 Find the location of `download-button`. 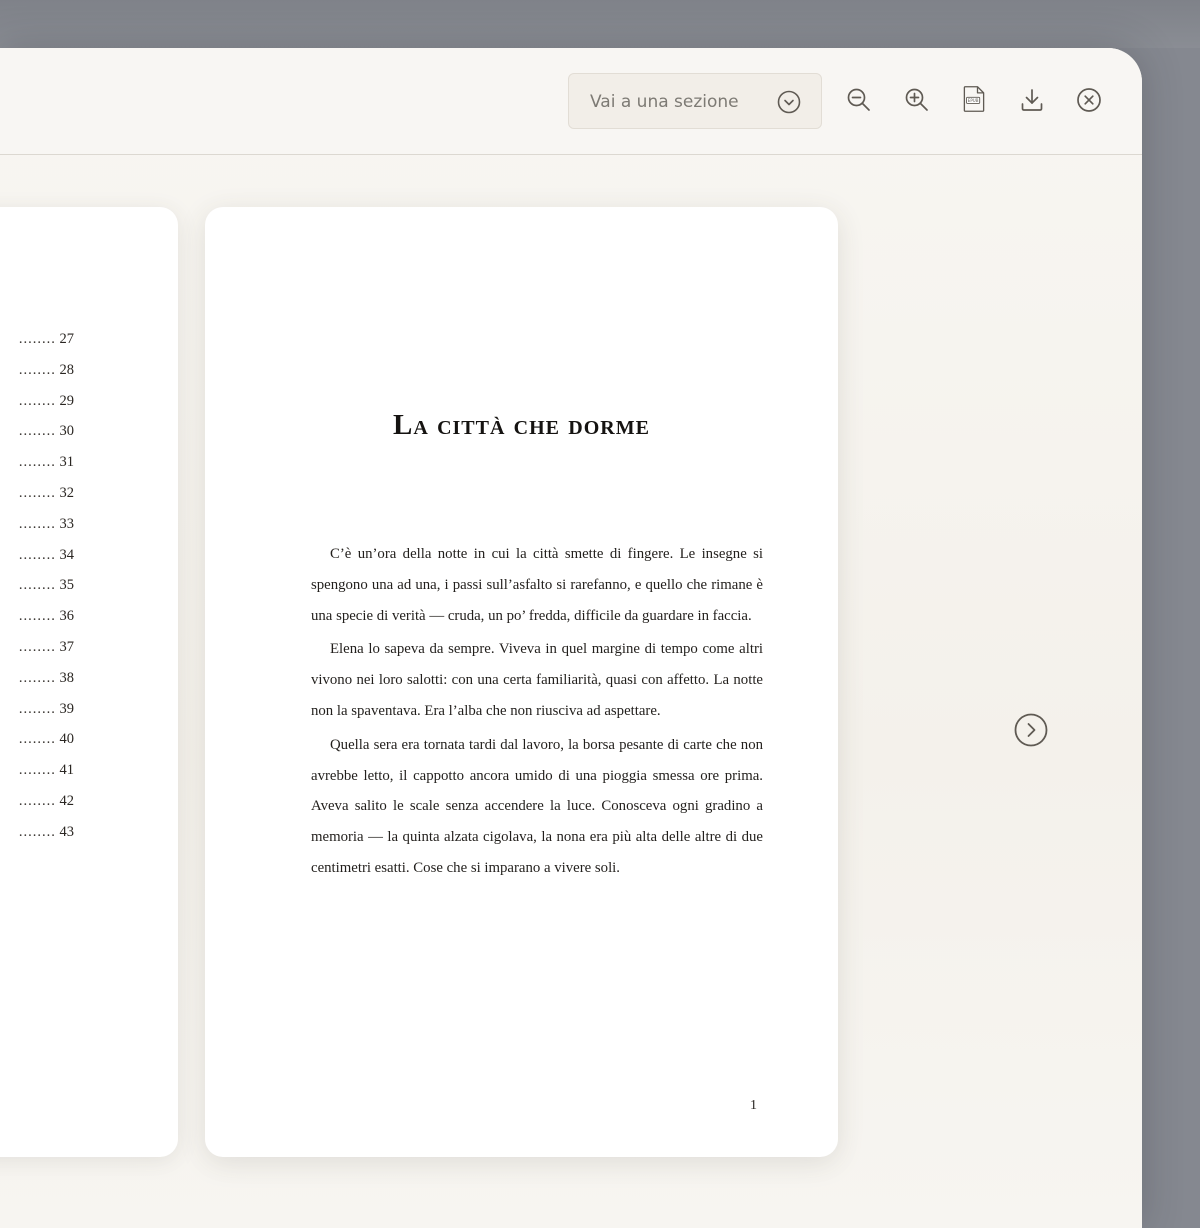

download-button is located at coordinates (1032, 100).